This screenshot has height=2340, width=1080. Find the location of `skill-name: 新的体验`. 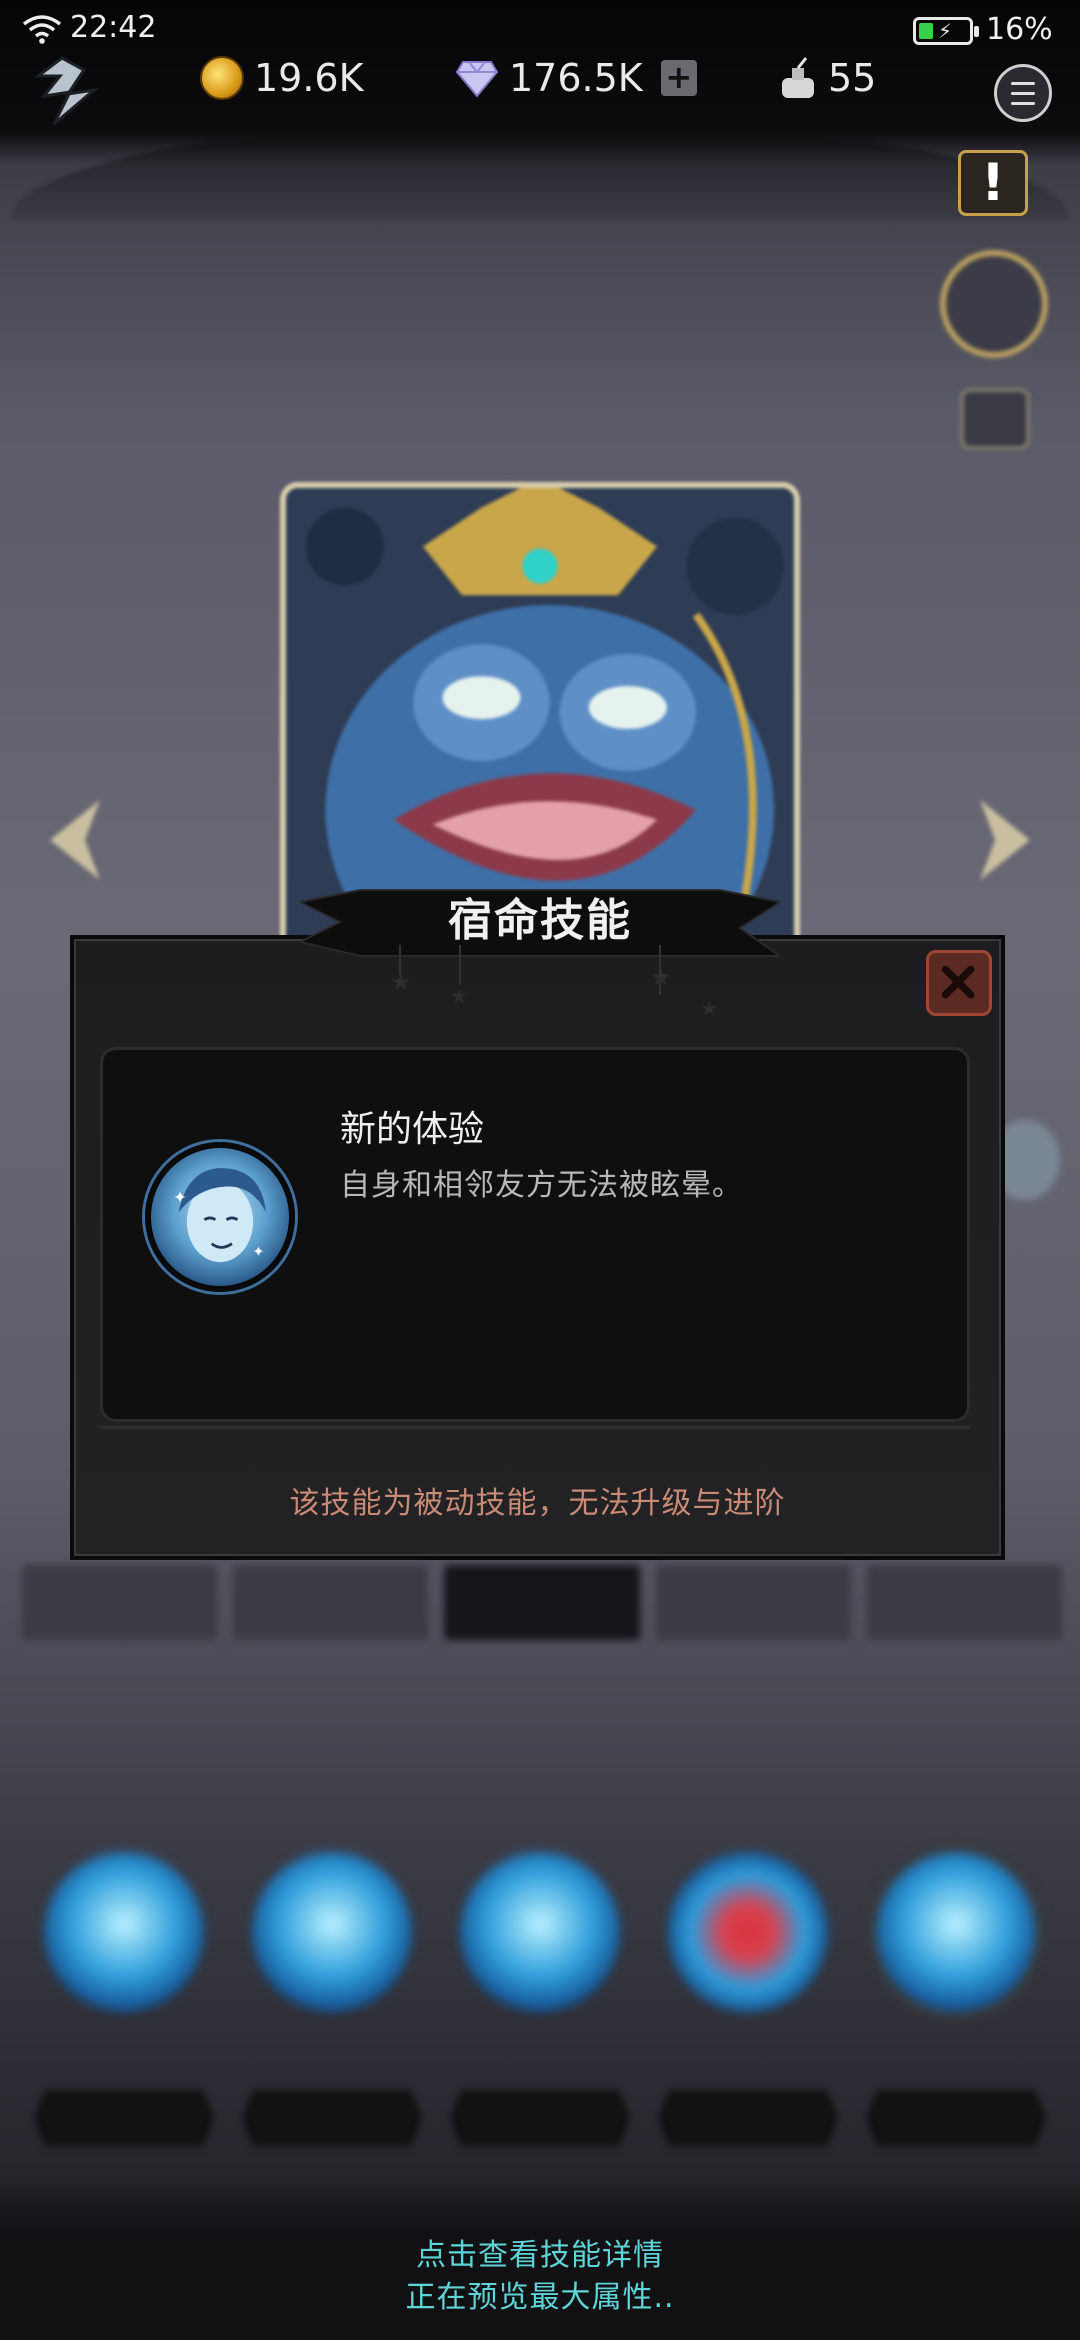

skill-name: 新的体验 is located at coordinates (412, 1129).